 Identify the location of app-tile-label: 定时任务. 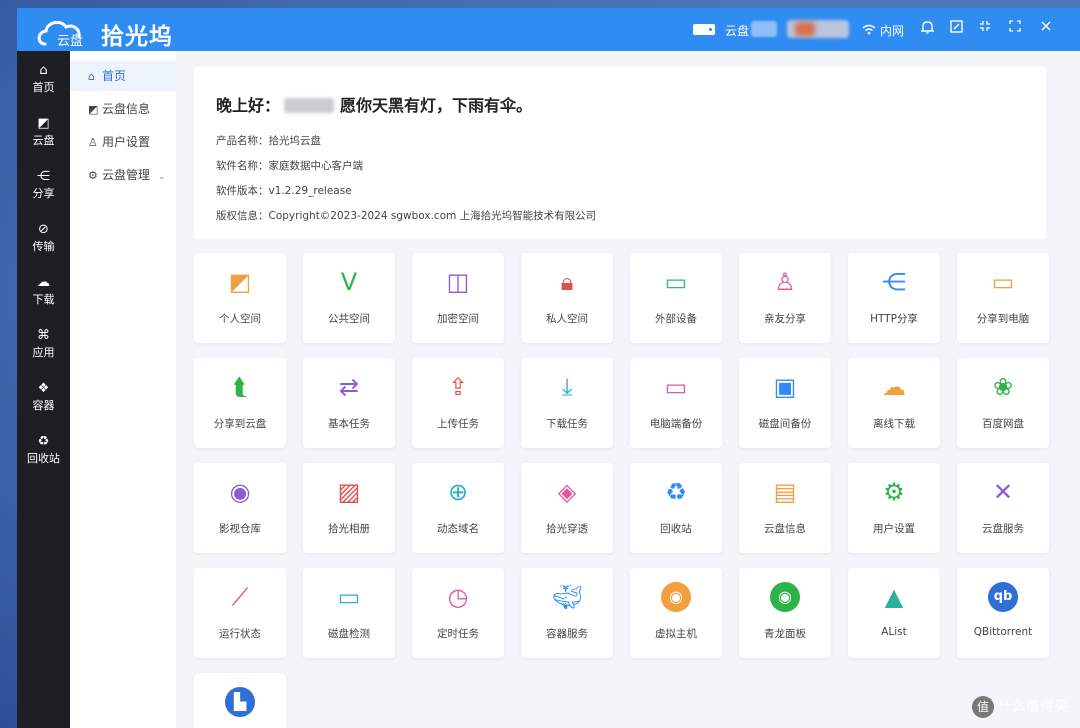
(458, 634).